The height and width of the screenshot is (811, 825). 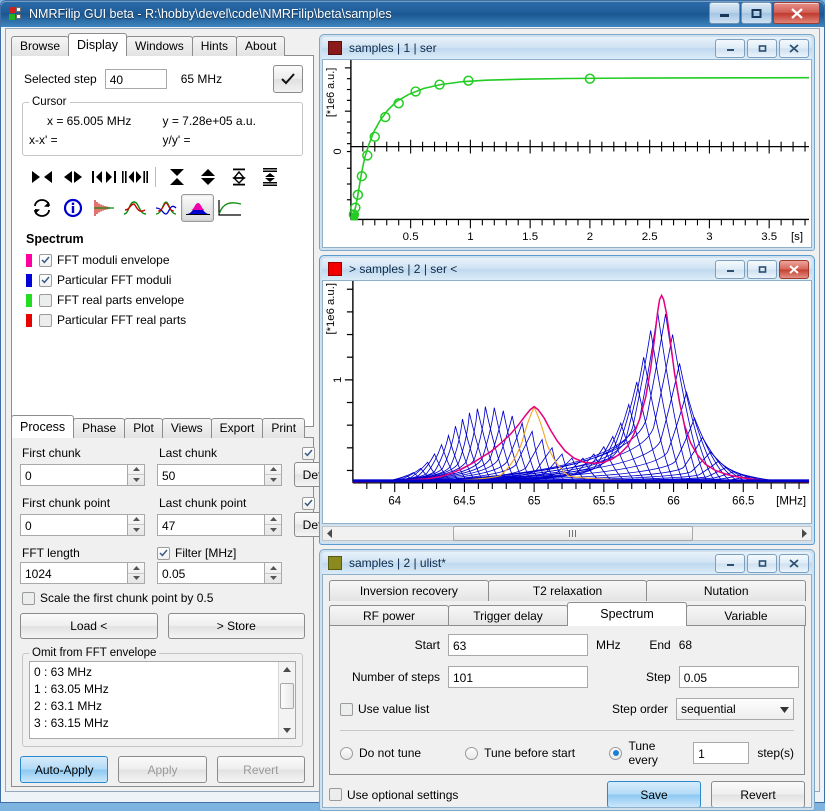 What do you see at coordinates (74, 573) in the screenshot?
I see `fft-length-input: 1024` at bounding box center [74, 573].